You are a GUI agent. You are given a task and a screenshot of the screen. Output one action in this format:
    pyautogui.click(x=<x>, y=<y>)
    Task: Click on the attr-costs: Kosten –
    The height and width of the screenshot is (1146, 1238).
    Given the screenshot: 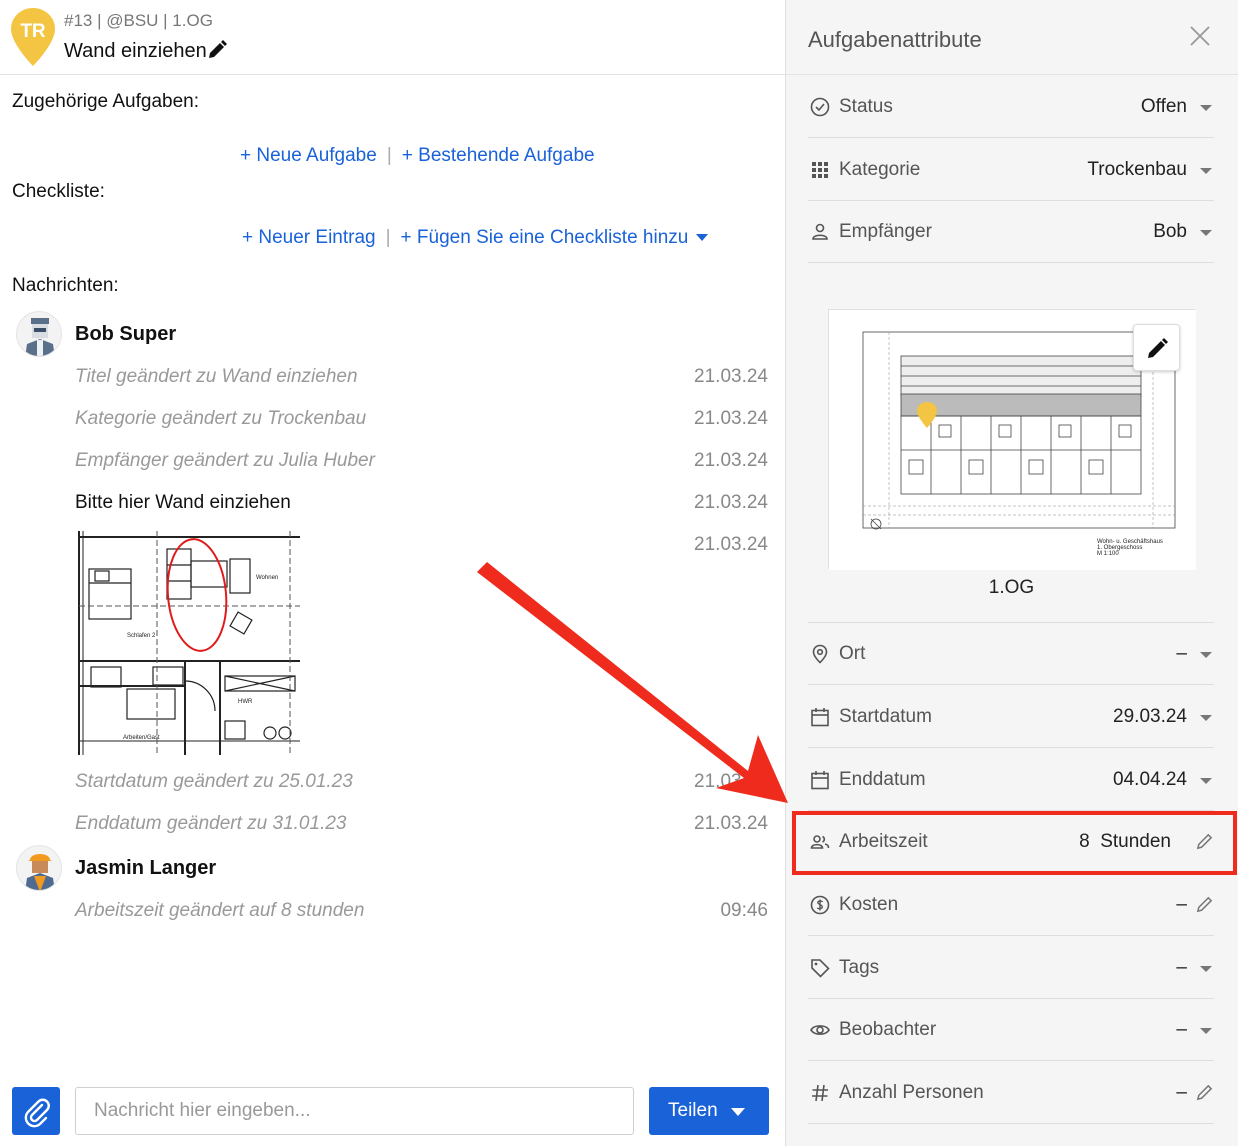 What is the action you would take?
    pyautogui.click(x=1011, y=905)
    